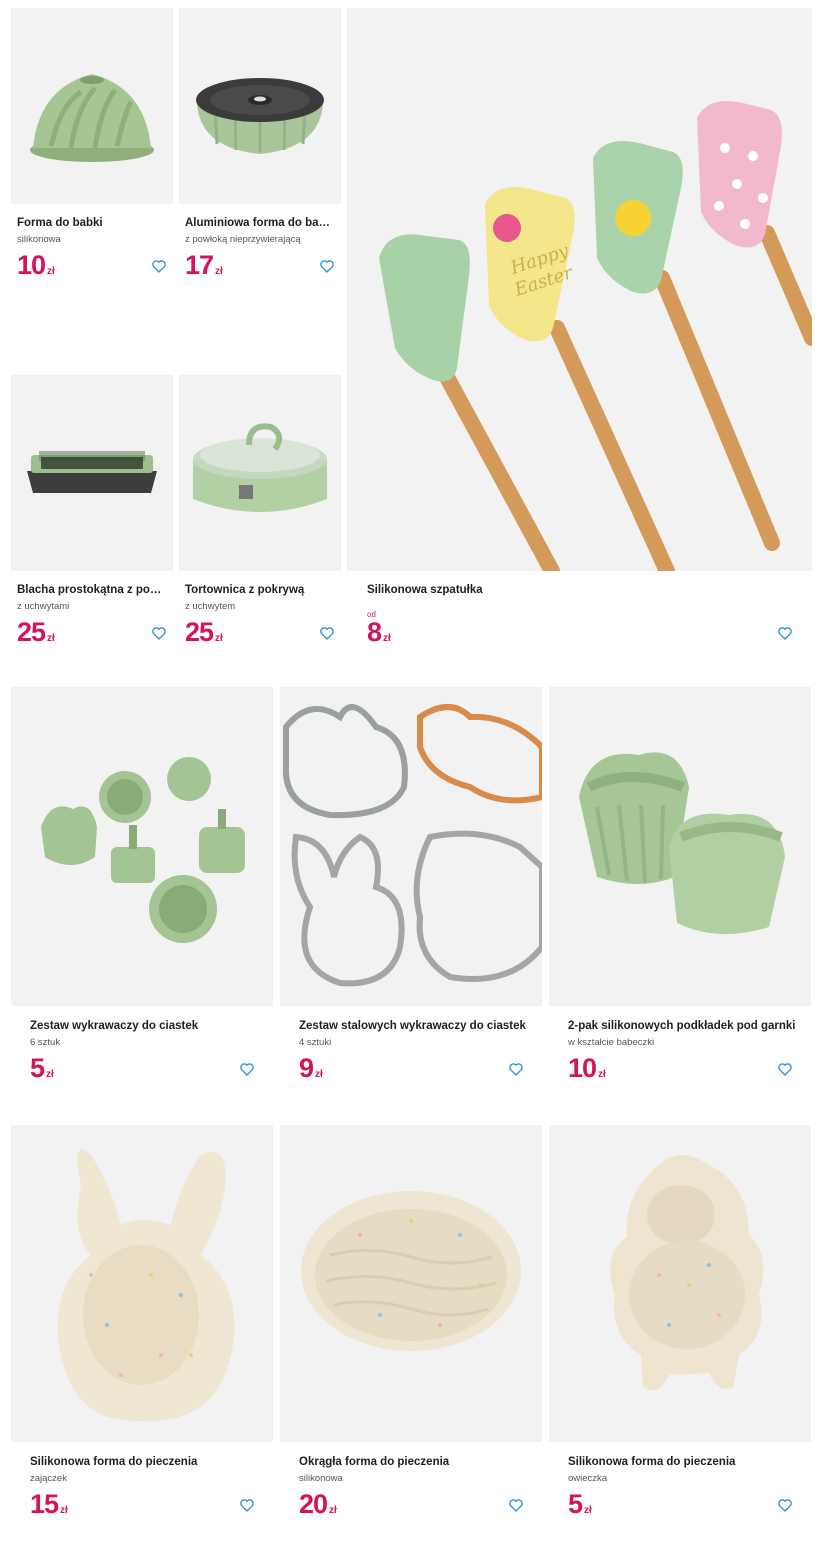 This screenshot has width=828, height=1544. Describe the element at coordinates (517, 590) in the screenshot. I see `product-title: Silikonowa szpatułka` at that location.